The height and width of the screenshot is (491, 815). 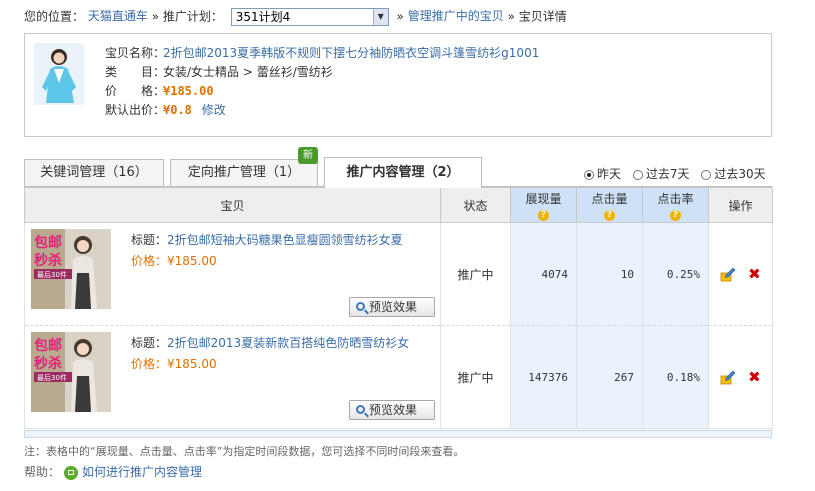 I want to click on impressions-cell: 4074, so click(x=543, y=274).